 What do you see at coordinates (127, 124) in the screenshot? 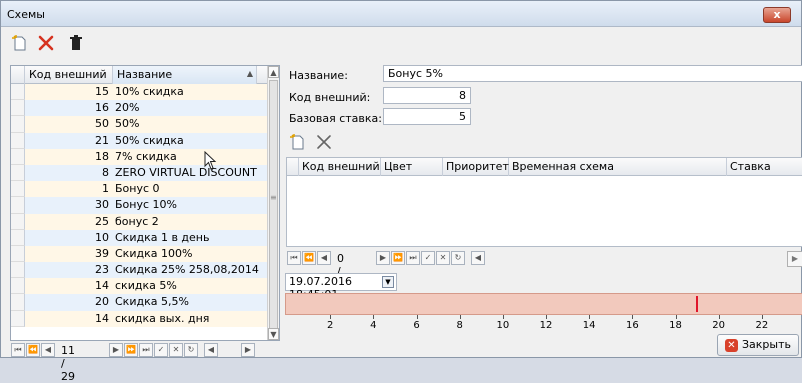
I see `row-name: 50%` at bounding box center [127, 124].